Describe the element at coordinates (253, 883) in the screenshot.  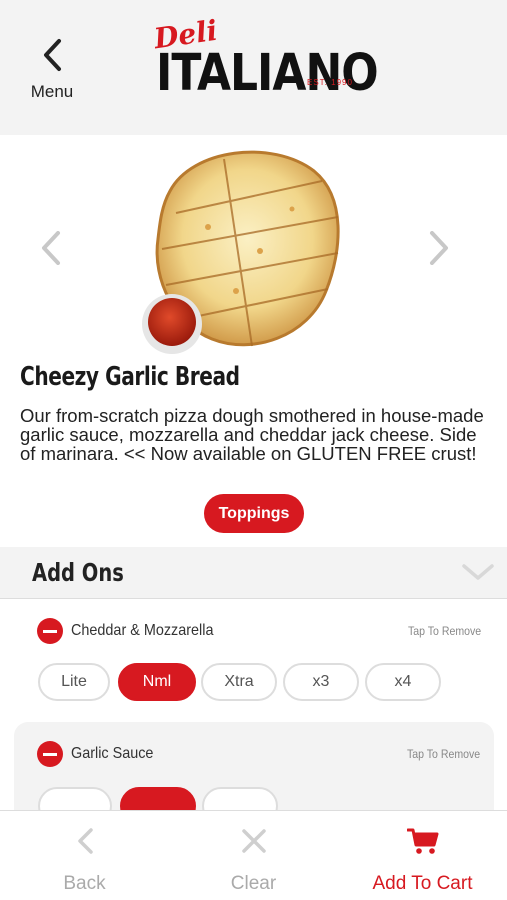
I see `clear-label: Clear` at that location.